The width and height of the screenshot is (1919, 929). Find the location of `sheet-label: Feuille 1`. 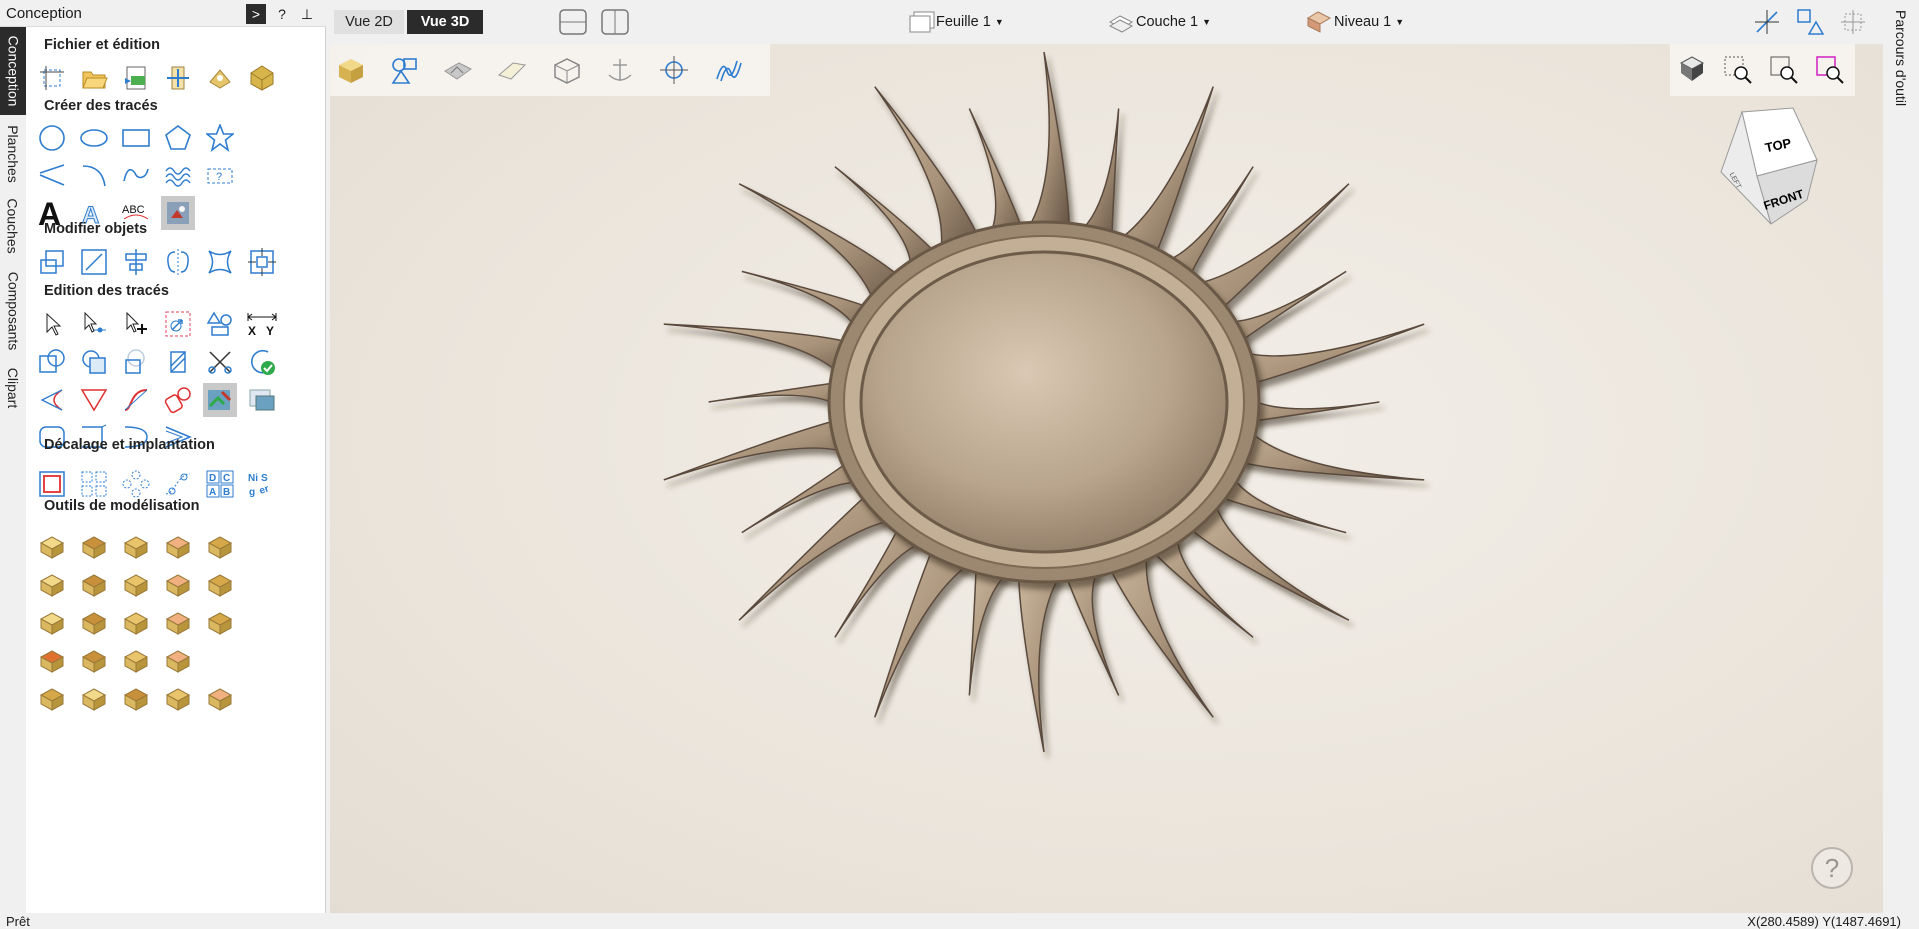

sheet-label: Feuille 1 is located at coordinates (963, 22).